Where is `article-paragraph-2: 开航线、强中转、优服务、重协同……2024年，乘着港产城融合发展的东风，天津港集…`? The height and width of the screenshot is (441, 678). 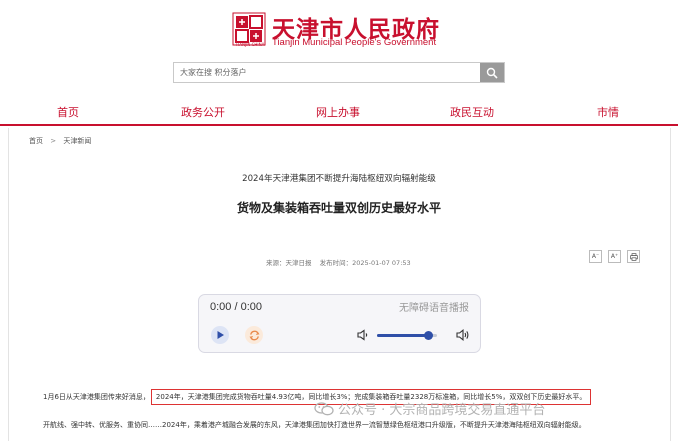
article-paragraph-2: 开航线、强中转、优服务、重协同……2024年，乘着港产城融合发展的东风，天津港集… is located at coordinates (314, 425).